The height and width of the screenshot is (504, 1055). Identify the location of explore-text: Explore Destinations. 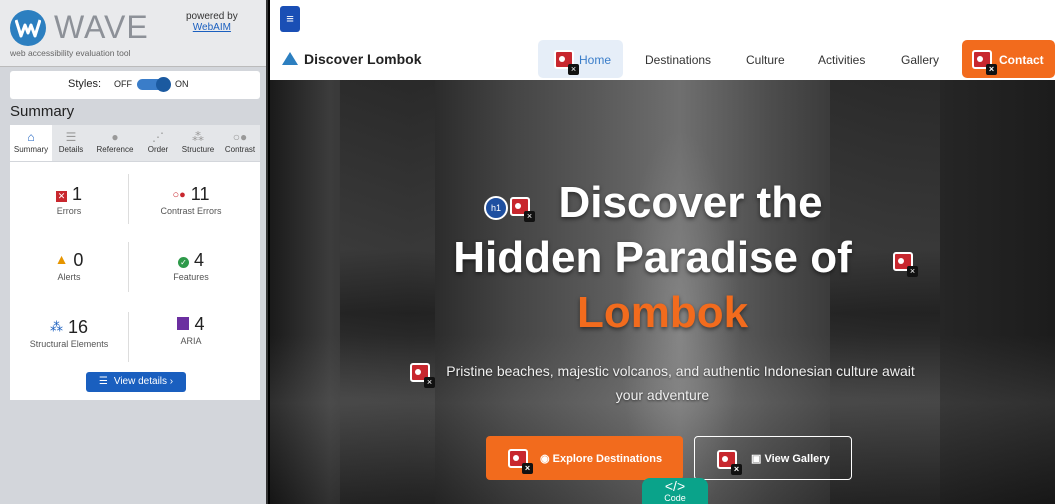
(607, 459).